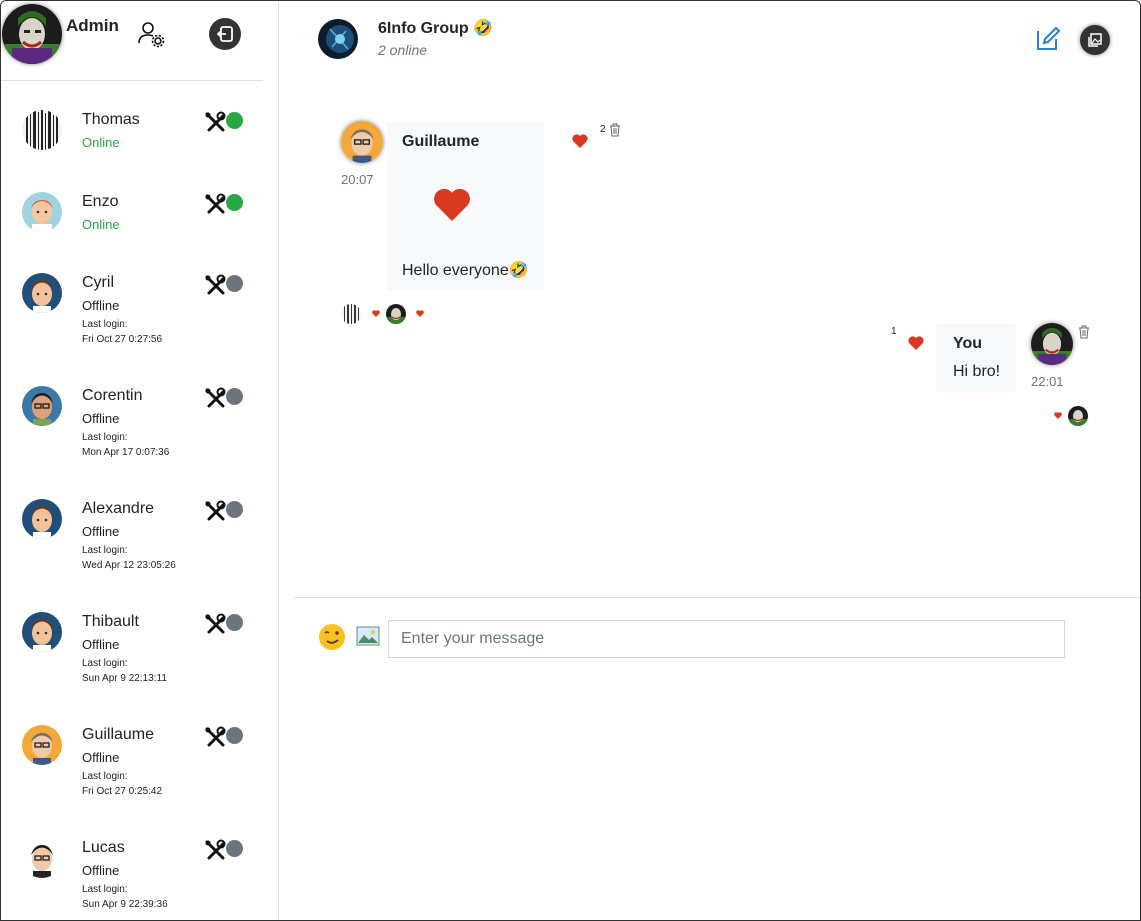 The height and width of the screenshot is (921, 1141). What do you see at coordinates (1048, 39) in the screenshot?
I see `edit-icon` at bounding box center [1048, 39].